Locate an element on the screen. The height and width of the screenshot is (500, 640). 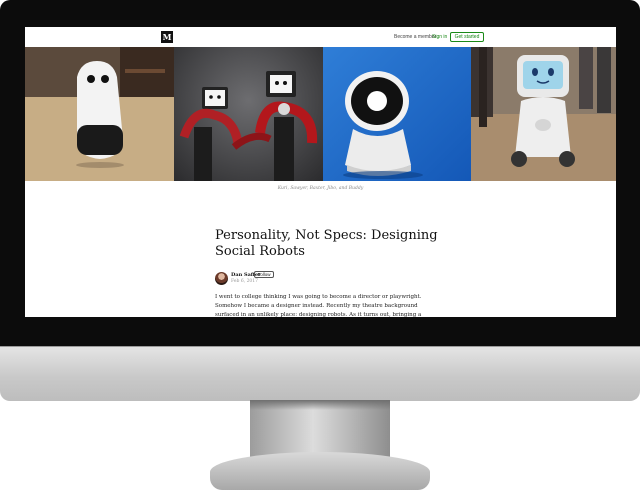
monitor-stand-base is located at coordinates (320, 471).